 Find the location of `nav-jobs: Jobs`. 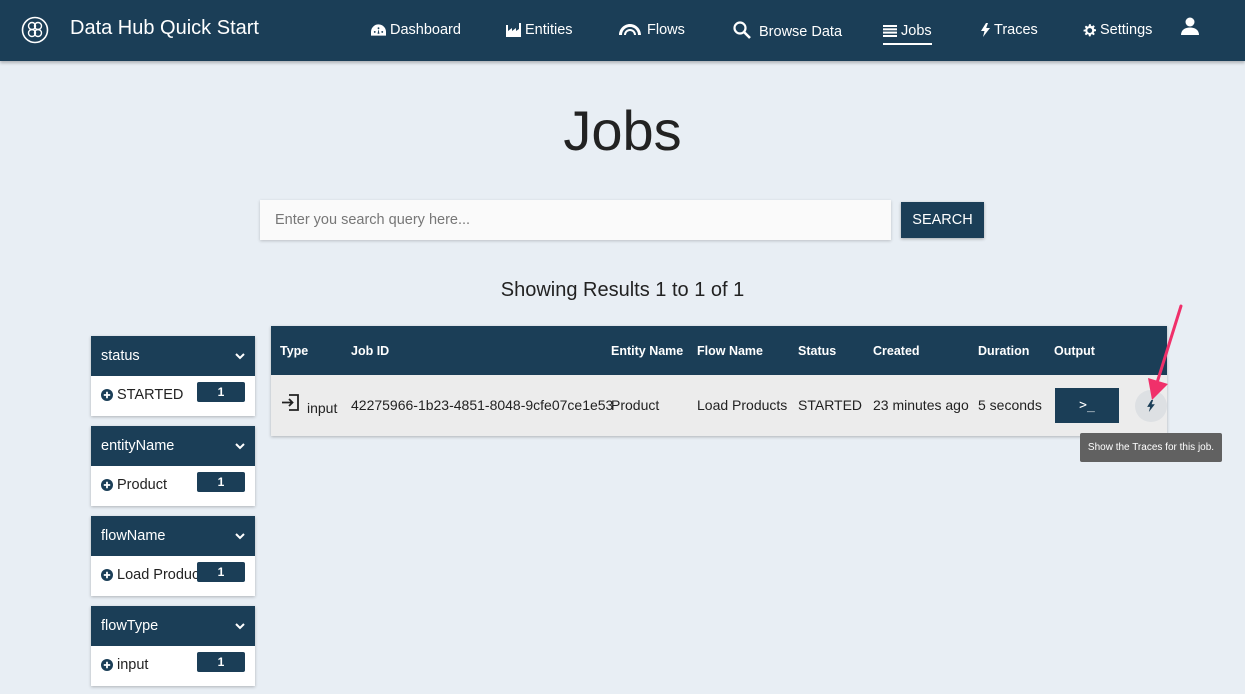

nav-jobs: Jobs is located at coordinates (907, 31).